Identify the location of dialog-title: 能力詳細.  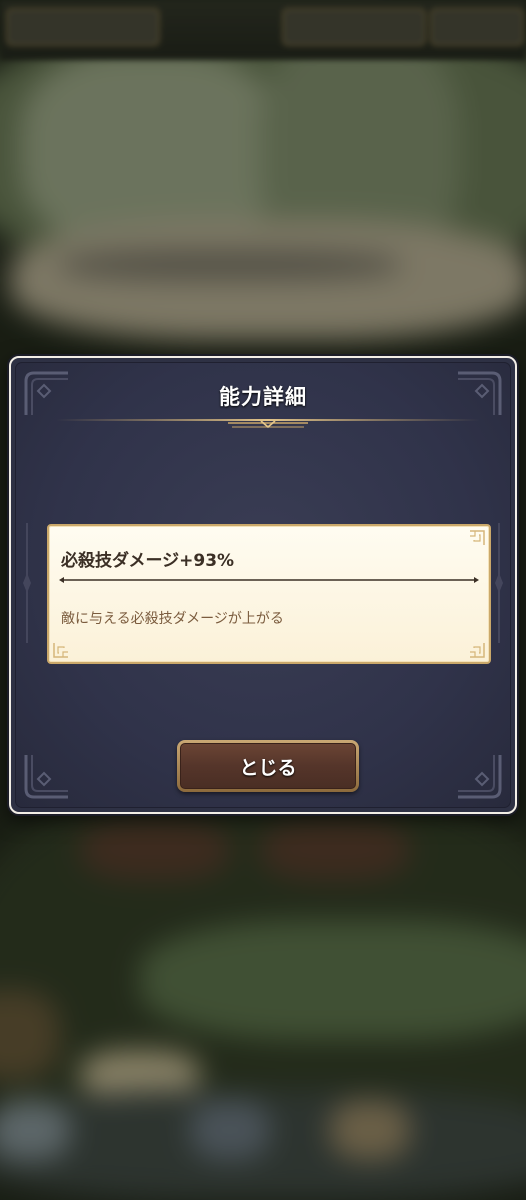
(263, 397).